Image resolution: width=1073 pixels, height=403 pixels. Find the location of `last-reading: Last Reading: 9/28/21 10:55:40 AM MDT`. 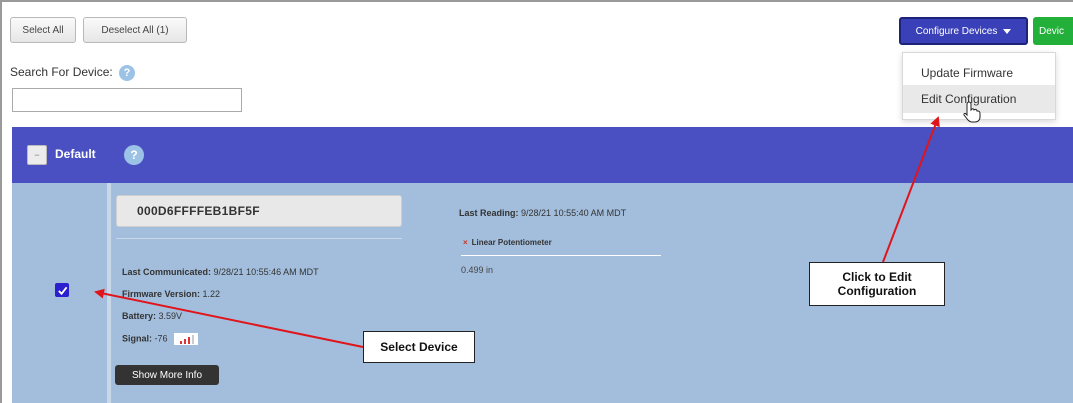

last-reading: Last Reading: 9/28/21 10:55:40 AM MDT is located at coordinates (542, 213).